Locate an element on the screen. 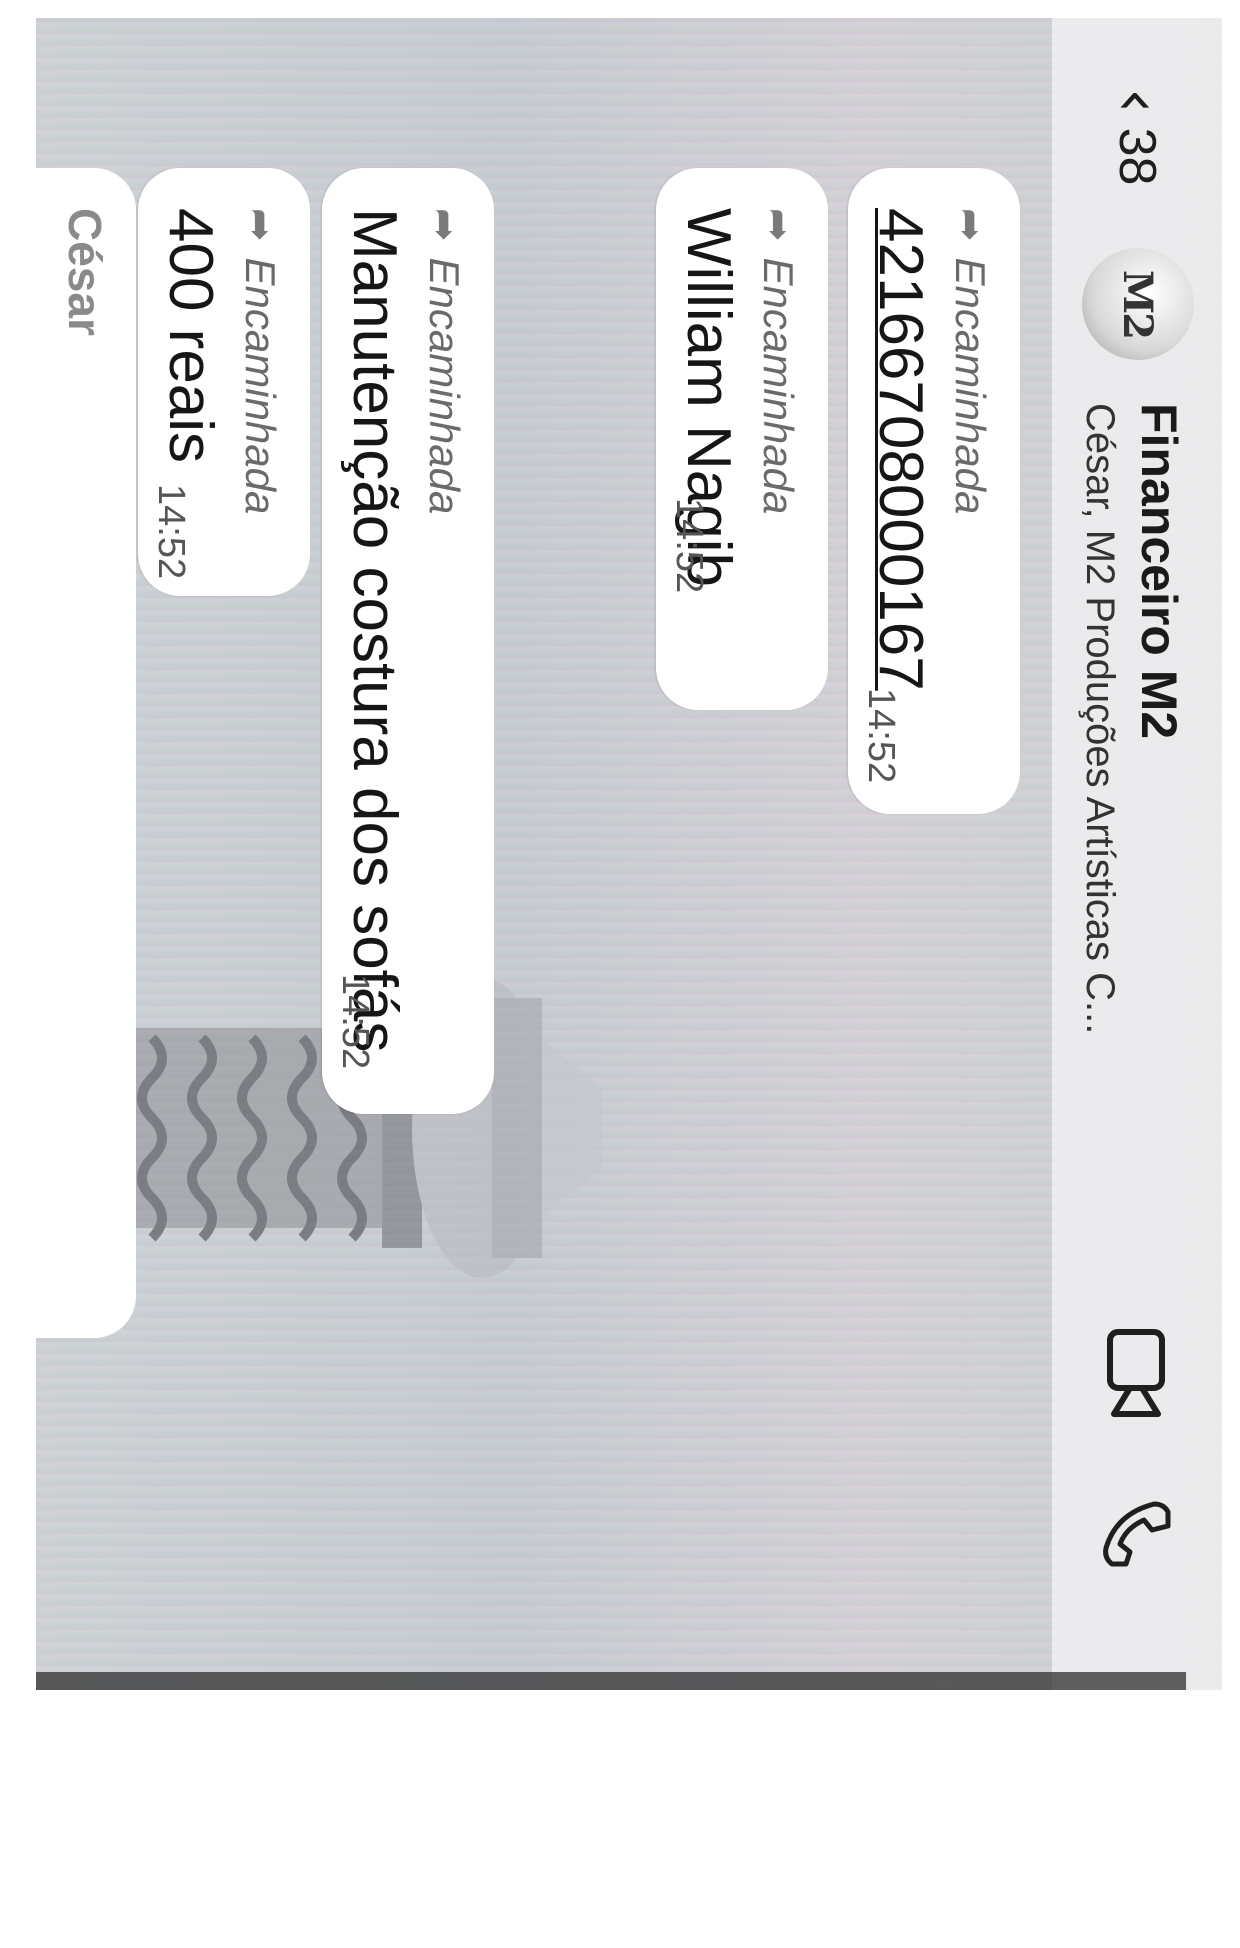  video-camera-icon is located at coordinates (1136, 1373).